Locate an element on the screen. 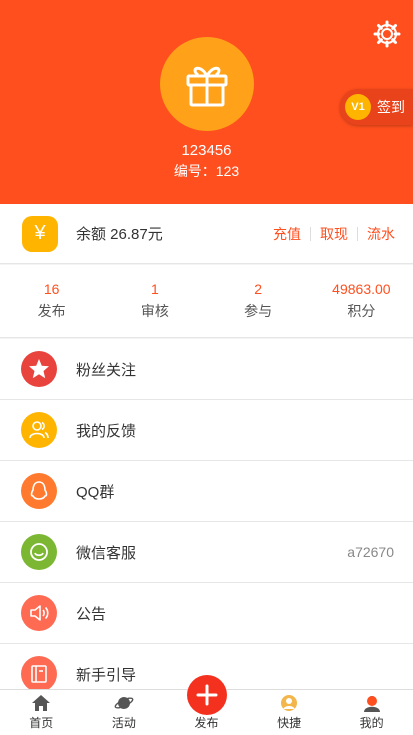 Image resolution: width=413 pixels, height=735 pixels. stat-label: 积分 is located at coordinates (361, 311).